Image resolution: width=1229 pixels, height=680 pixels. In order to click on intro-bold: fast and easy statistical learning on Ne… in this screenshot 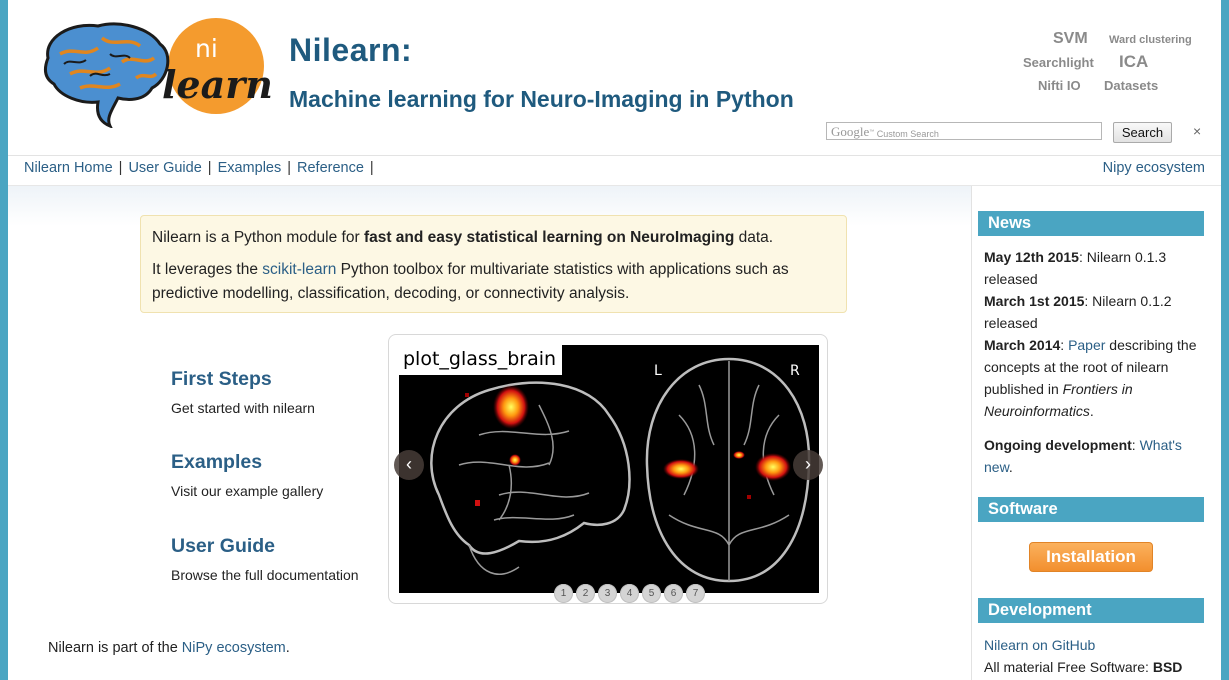, I will do `click(549, 237)`.